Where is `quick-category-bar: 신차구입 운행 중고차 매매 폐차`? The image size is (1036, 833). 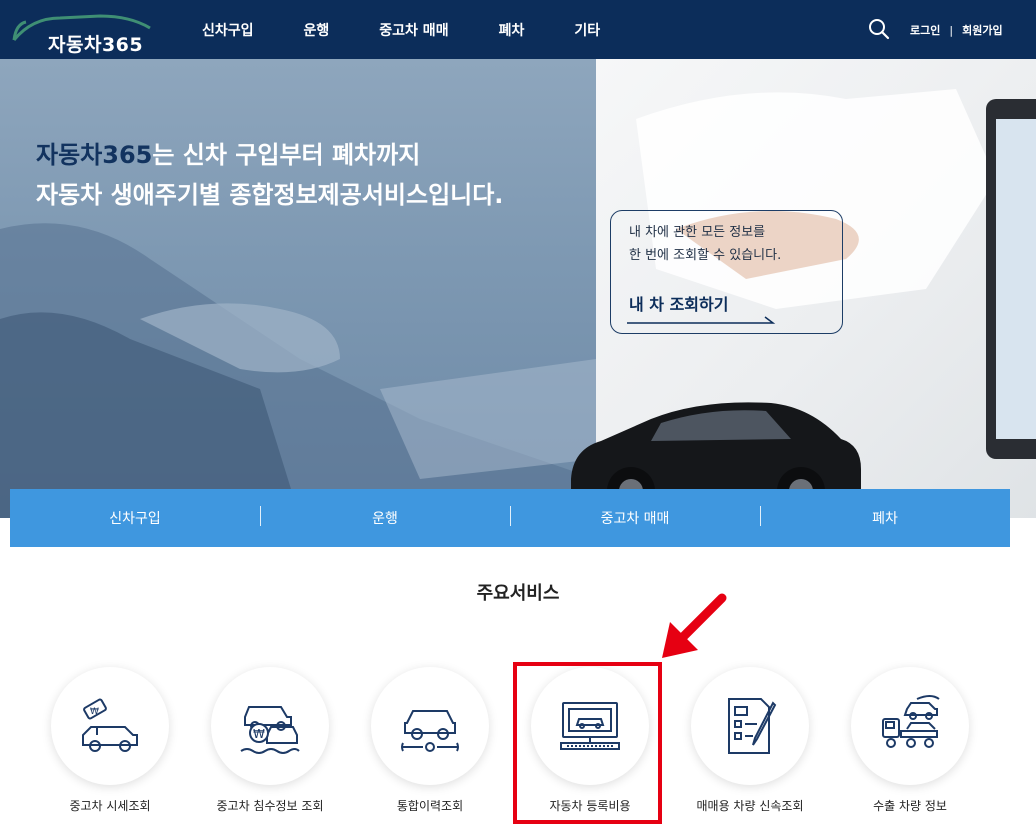 quick-category-bar: 신차구입 운행 중고차 매매 폐차 is located at coordinates (510, 518).